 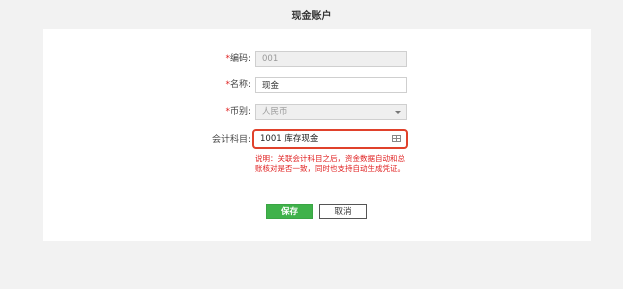 I want to click on currency-label: *币别:, so click(x=238, y=112).